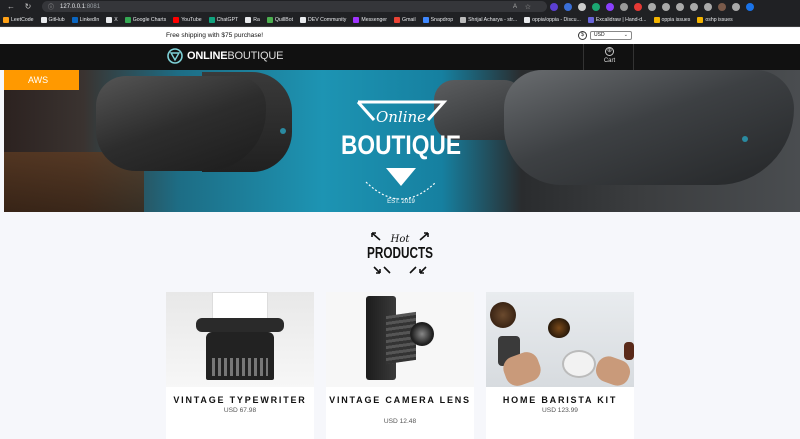 The height and width of the screenshot is (439, 800). What do you see at coordinates (400, 339) in the screenshot?
I see `product-image-camera` at bounding box center [400, 339].